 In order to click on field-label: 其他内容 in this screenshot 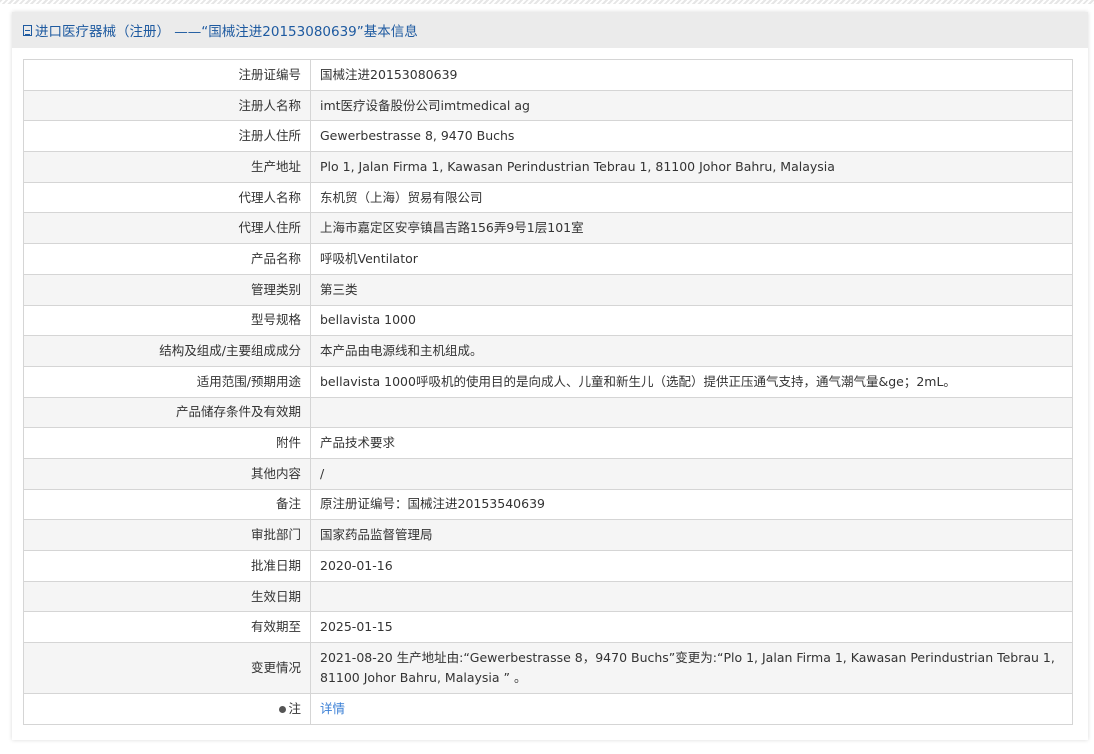, I will do `click(167, 473)`.